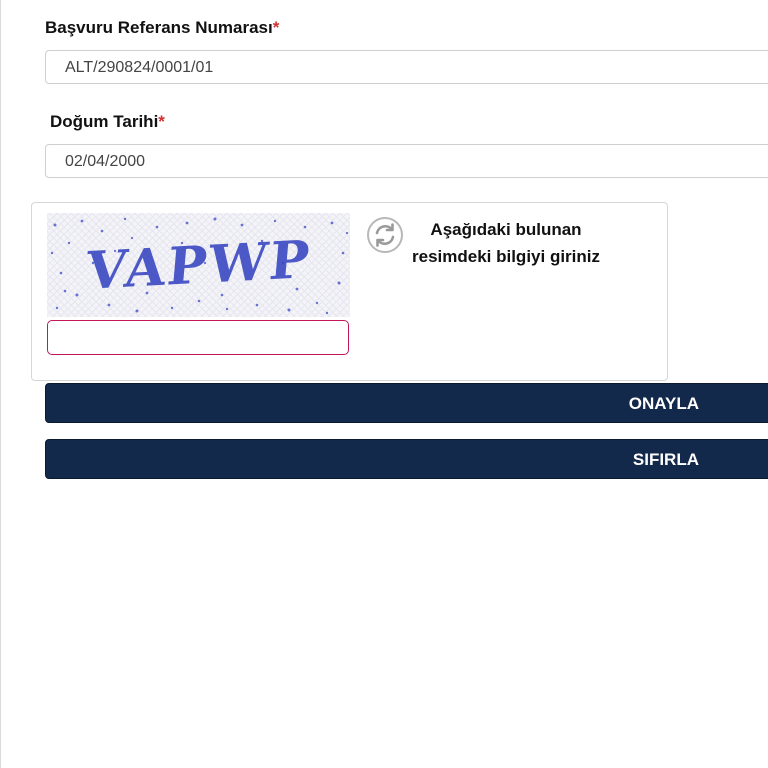 The height and width of the screenshot is (768, 768). Describe the element at coordinates (105, 161) in the screenshot. I see `birth-date-value: 02/04/2000` at that location.